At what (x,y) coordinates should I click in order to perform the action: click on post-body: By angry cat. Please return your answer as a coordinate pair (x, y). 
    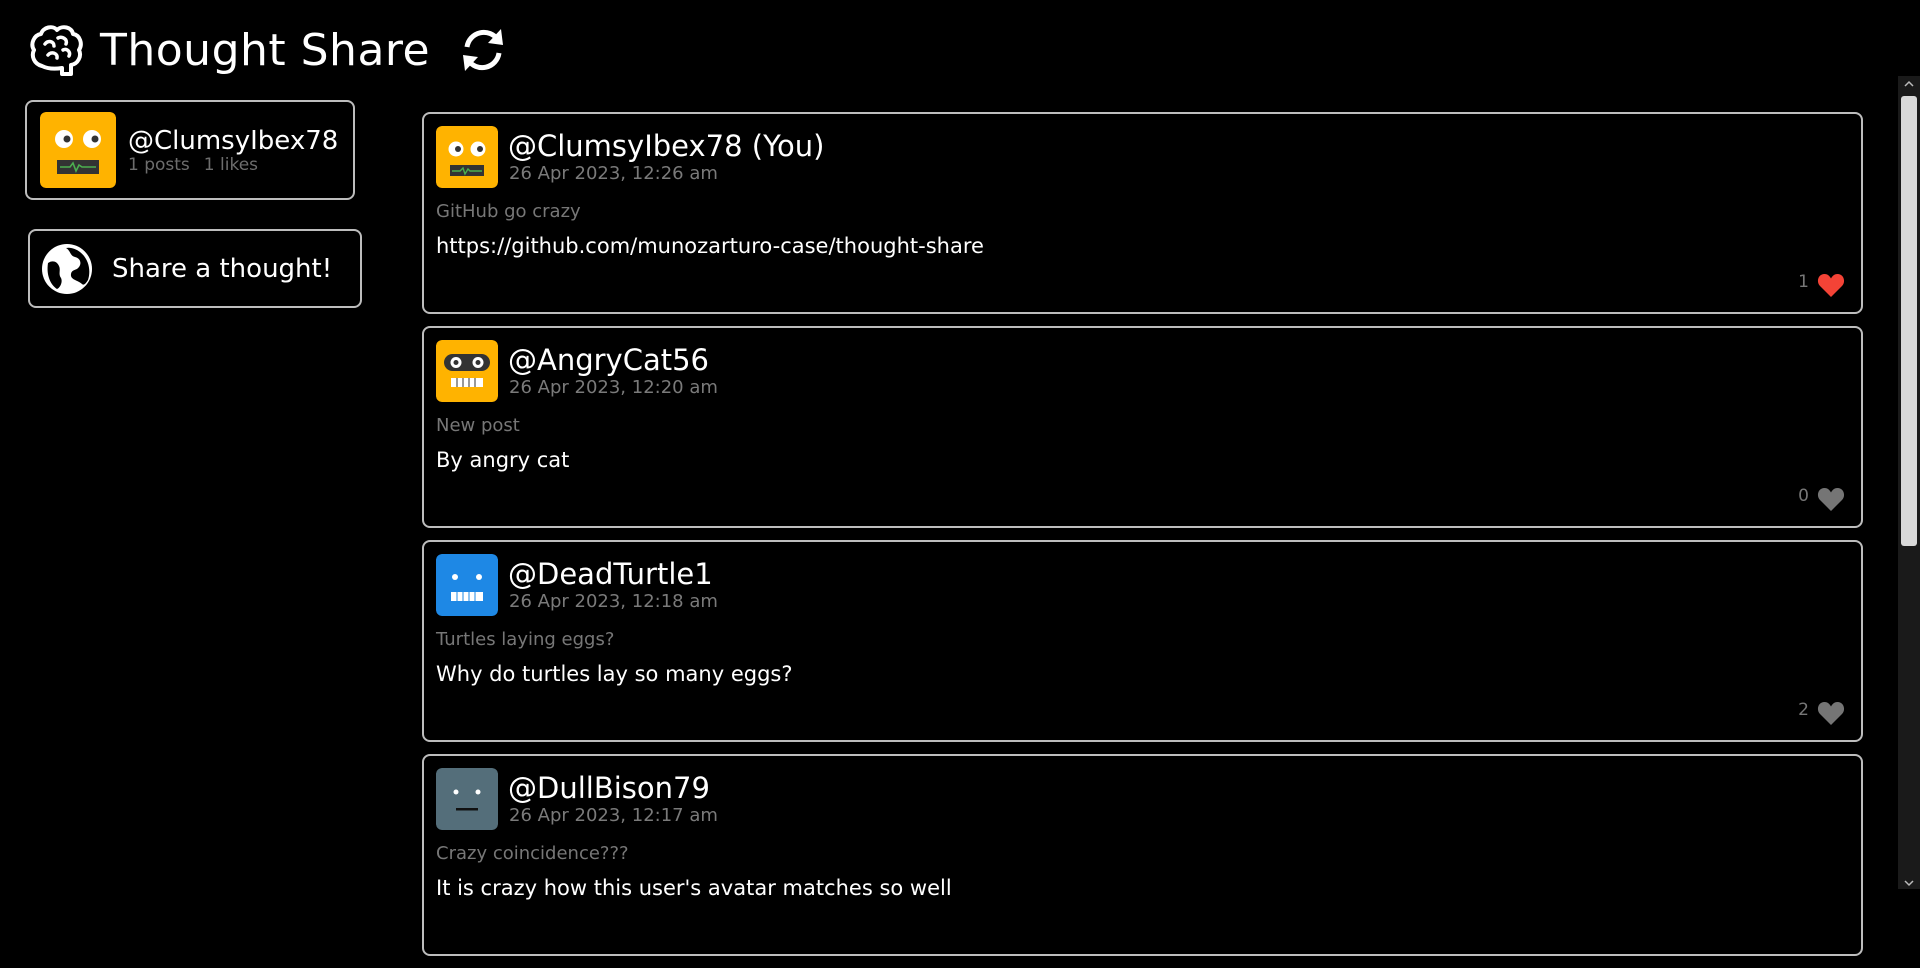
    Looking at the image, I should click on (503, 460).